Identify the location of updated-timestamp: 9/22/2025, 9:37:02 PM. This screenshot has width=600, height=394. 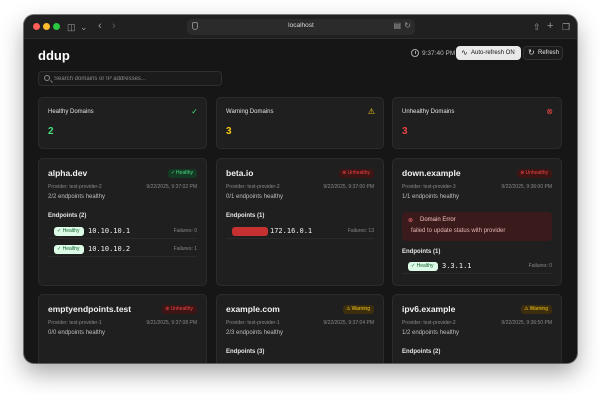
(171, 187).